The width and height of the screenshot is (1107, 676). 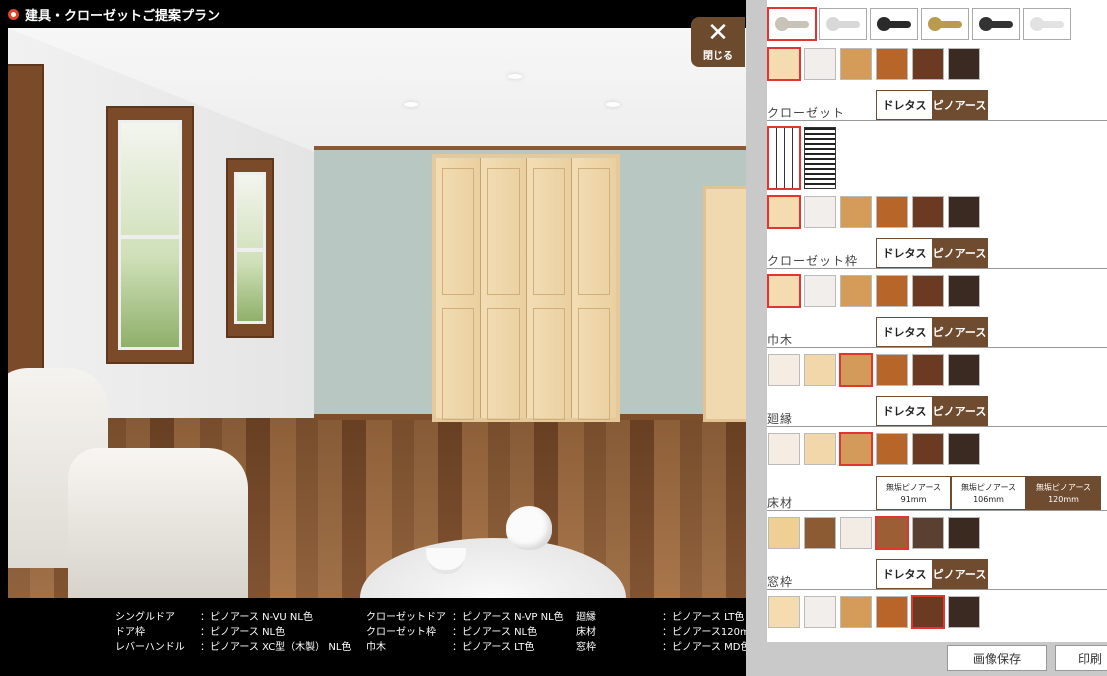 I want to click on print-button: 印刷, so click(x=1081, y=658).